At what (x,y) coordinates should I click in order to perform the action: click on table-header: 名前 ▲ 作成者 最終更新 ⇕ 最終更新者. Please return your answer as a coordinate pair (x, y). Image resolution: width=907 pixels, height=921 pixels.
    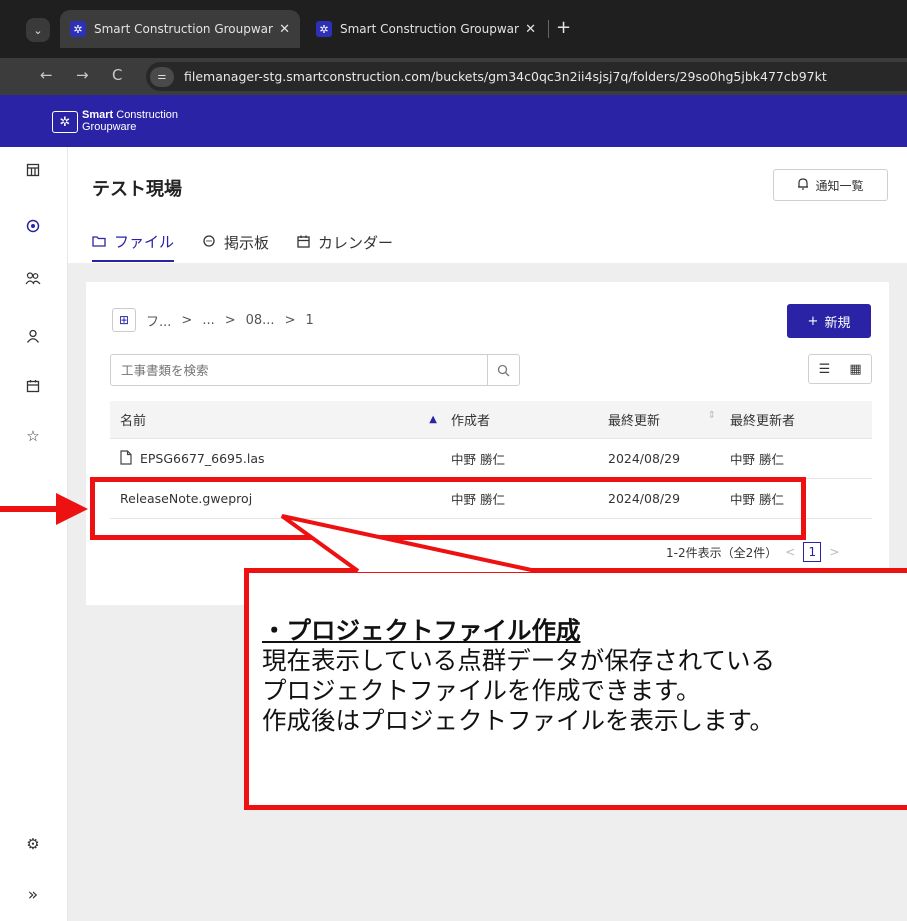
    Looking at the image, I should click on (491, 420).